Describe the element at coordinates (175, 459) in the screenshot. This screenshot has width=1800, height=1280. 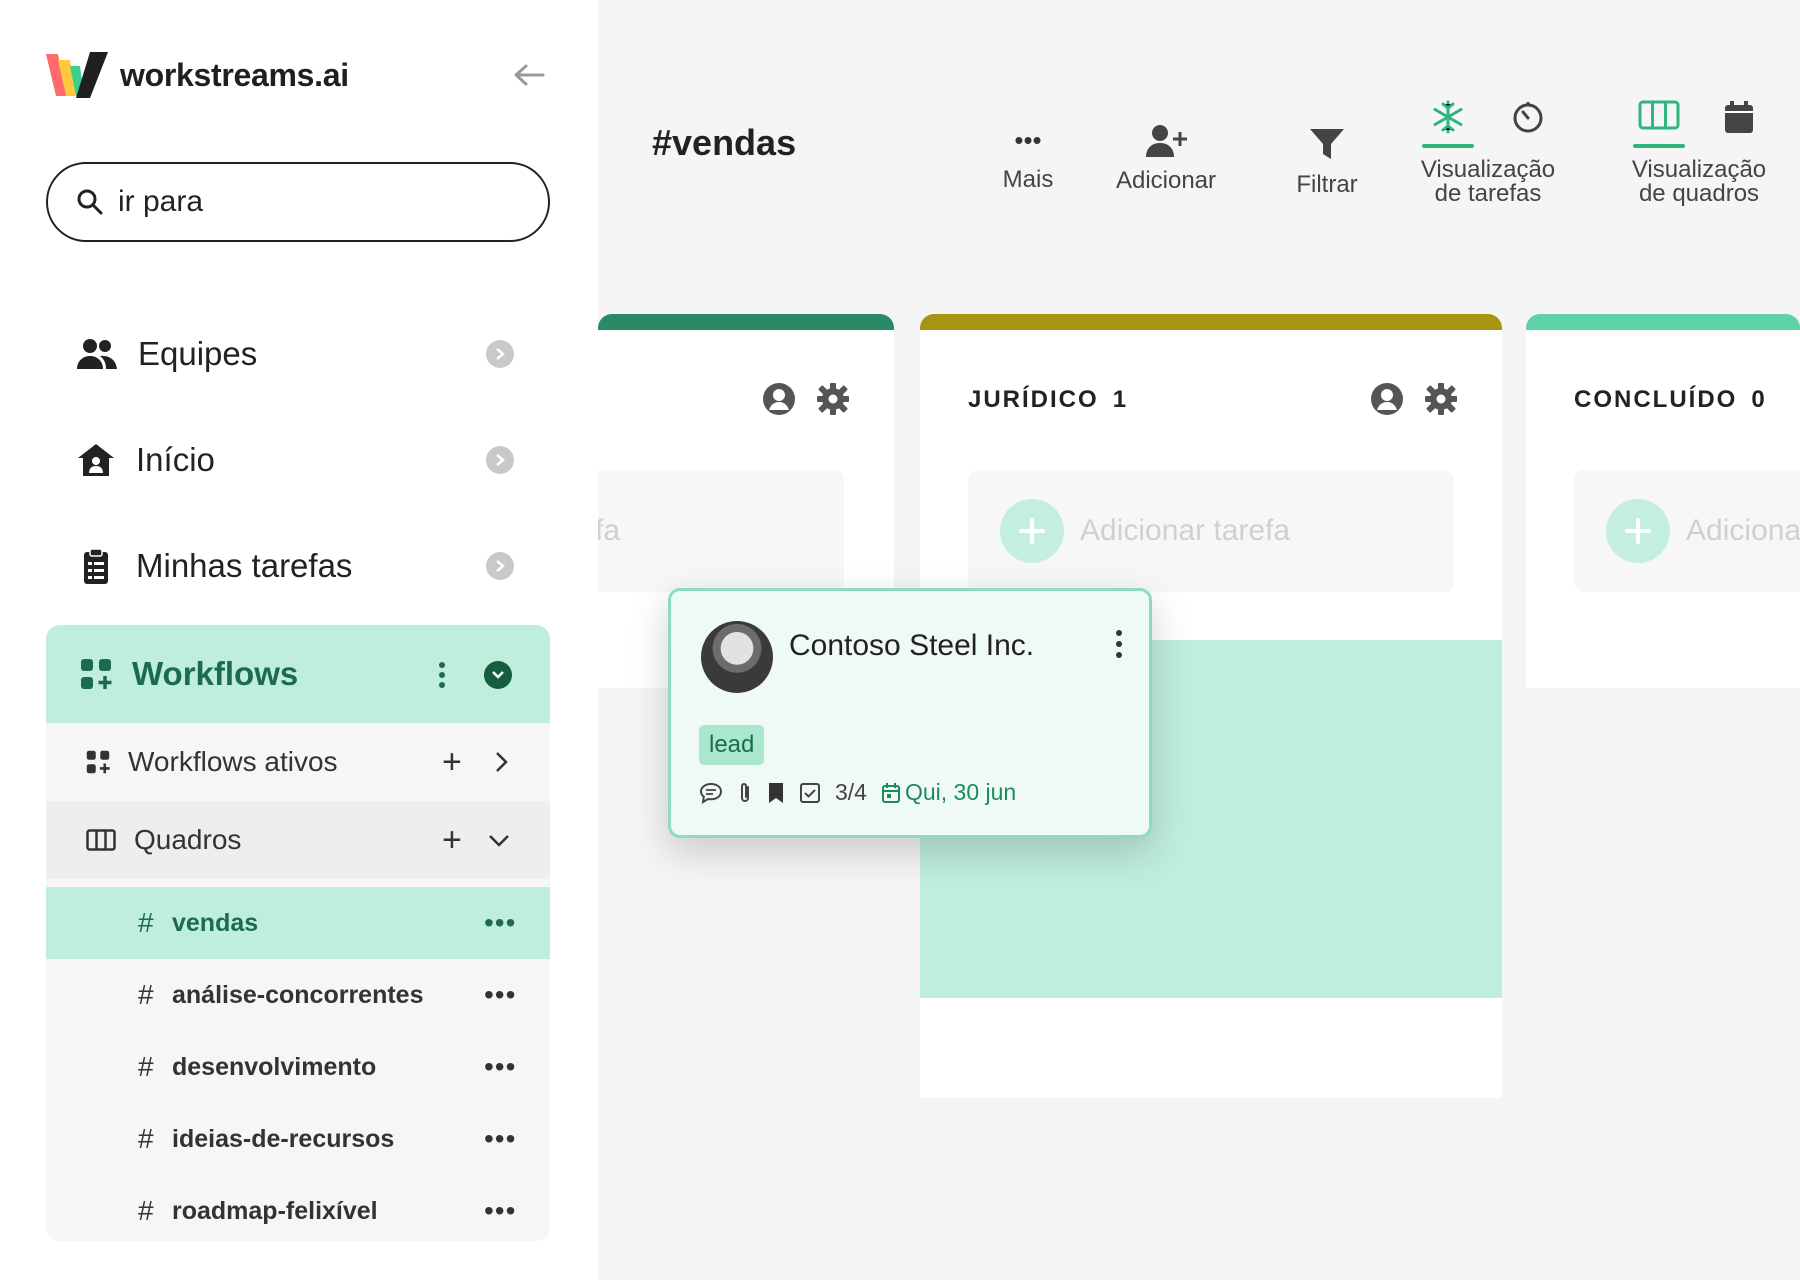
I see `sidebar-item-label: Início` at that location.